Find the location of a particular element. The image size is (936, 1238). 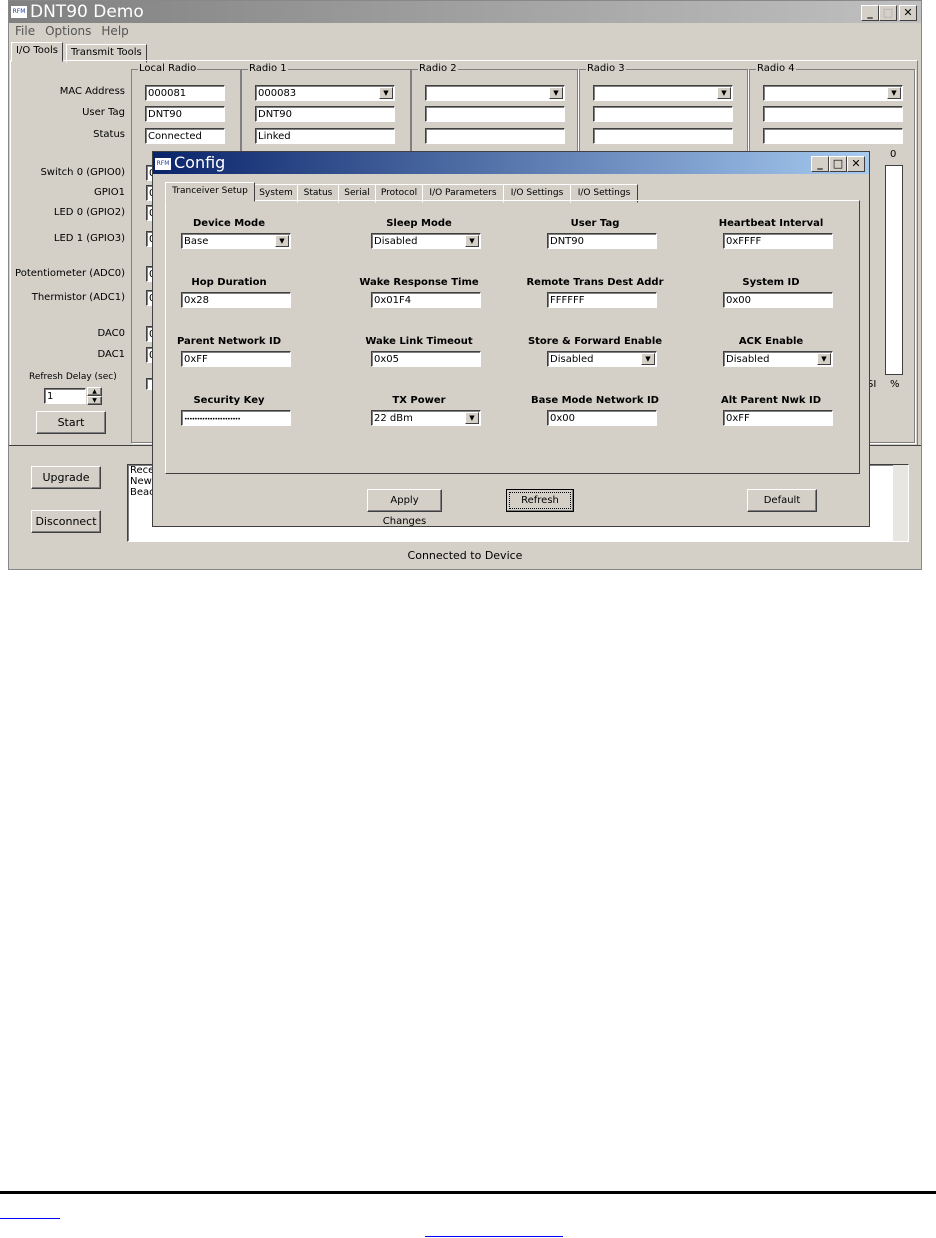

config-close-button: ✕ is located at coordinates (856, 164).